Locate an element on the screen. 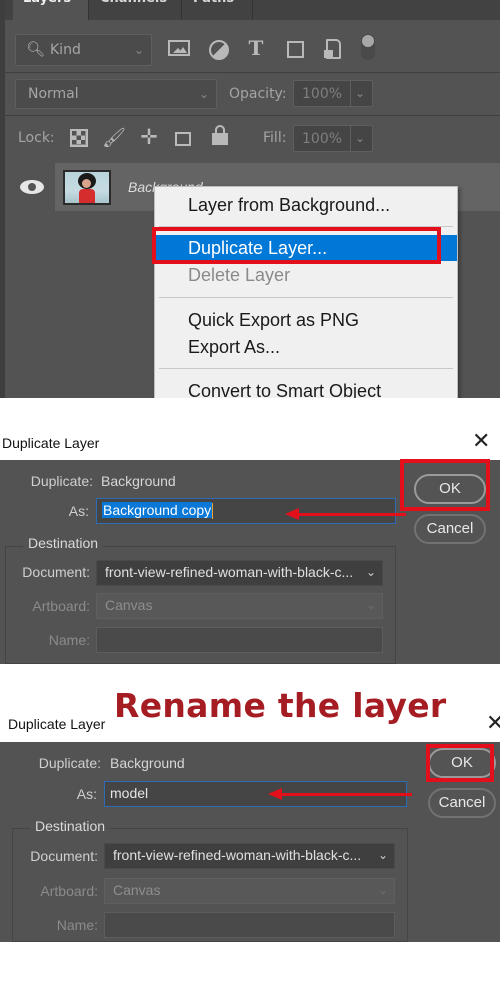 This screenshot has height=1000, width=500. image-filter-icon is located at coordinates (179, 48).